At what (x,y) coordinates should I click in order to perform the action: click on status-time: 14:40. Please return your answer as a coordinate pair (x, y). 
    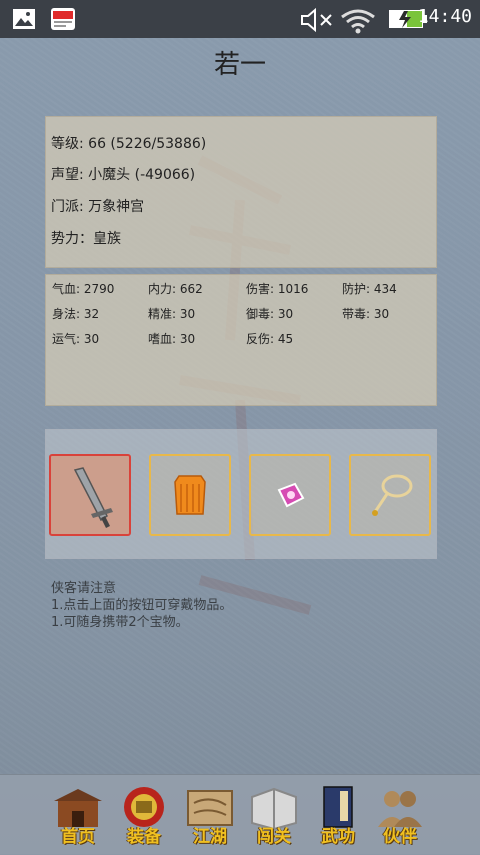
    Looking at the image, I should click on (444, 16).